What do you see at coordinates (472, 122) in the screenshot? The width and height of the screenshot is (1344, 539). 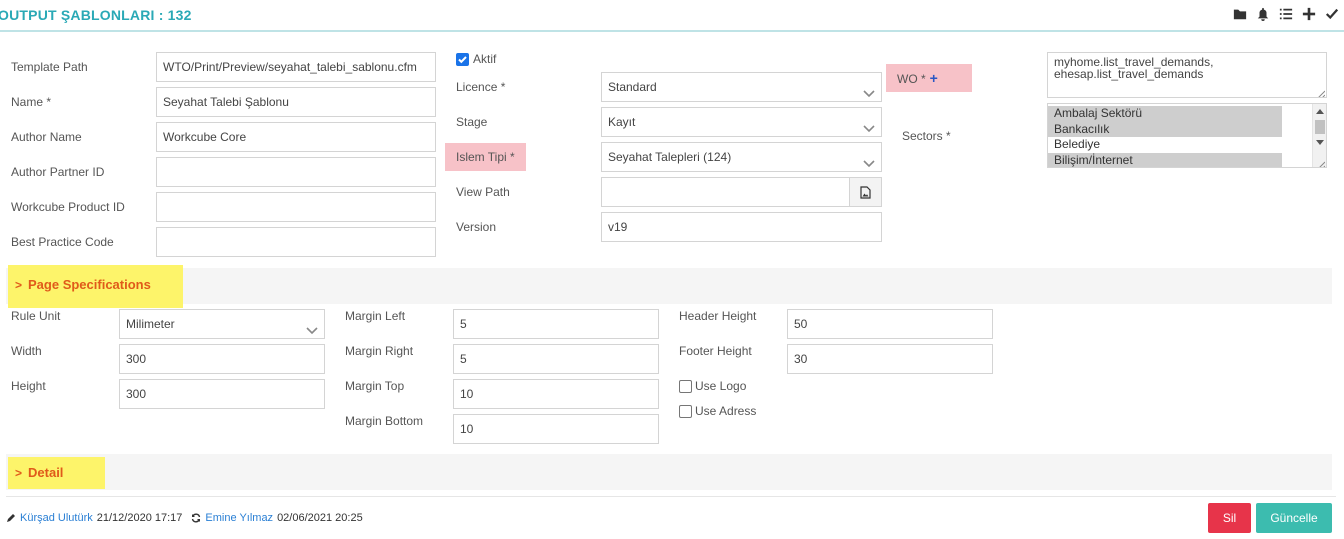 I see `stage-label: Stage` at bounding box center [472, 122].